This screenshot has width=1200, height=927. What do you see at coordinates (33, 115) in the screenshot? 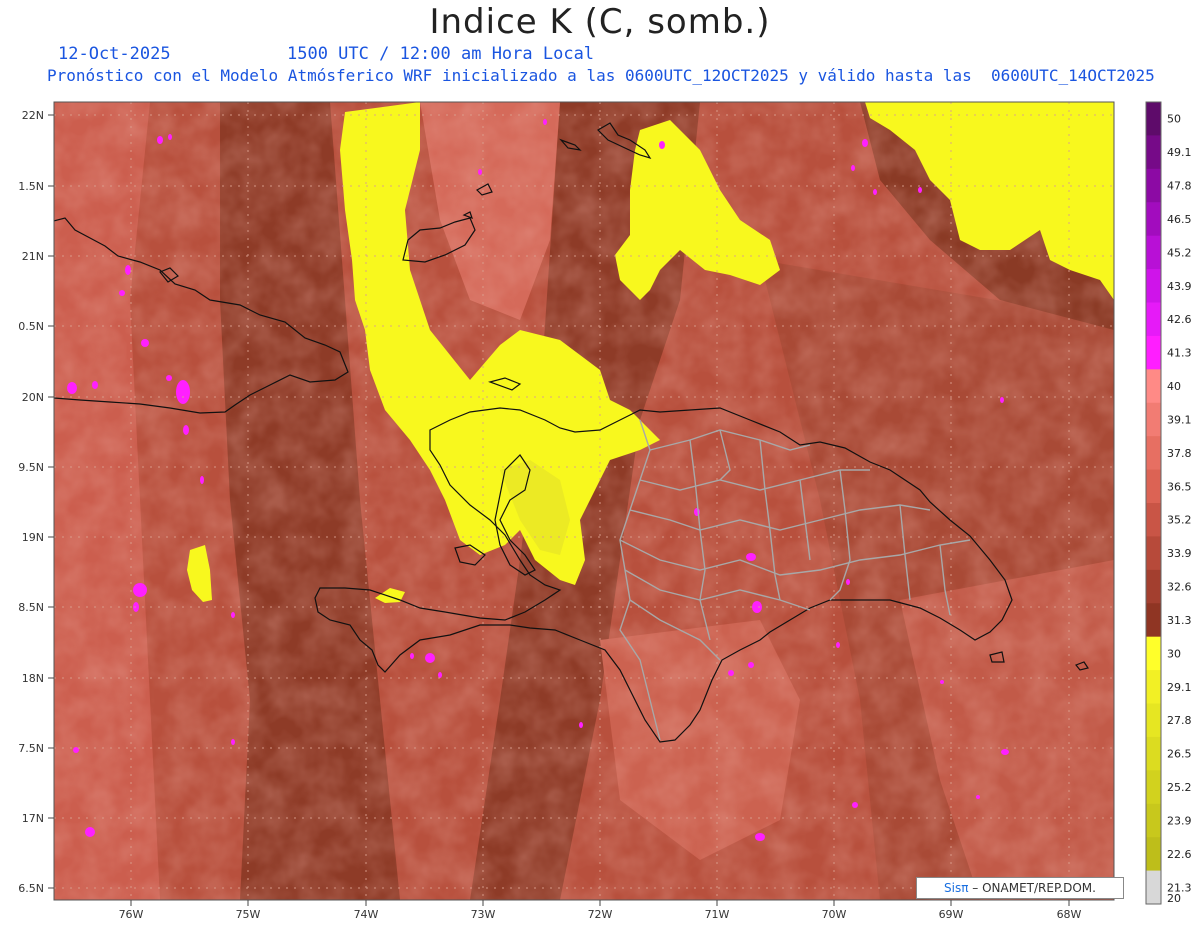
I see `lat-label: 22N` at bounding box center [33, 115].